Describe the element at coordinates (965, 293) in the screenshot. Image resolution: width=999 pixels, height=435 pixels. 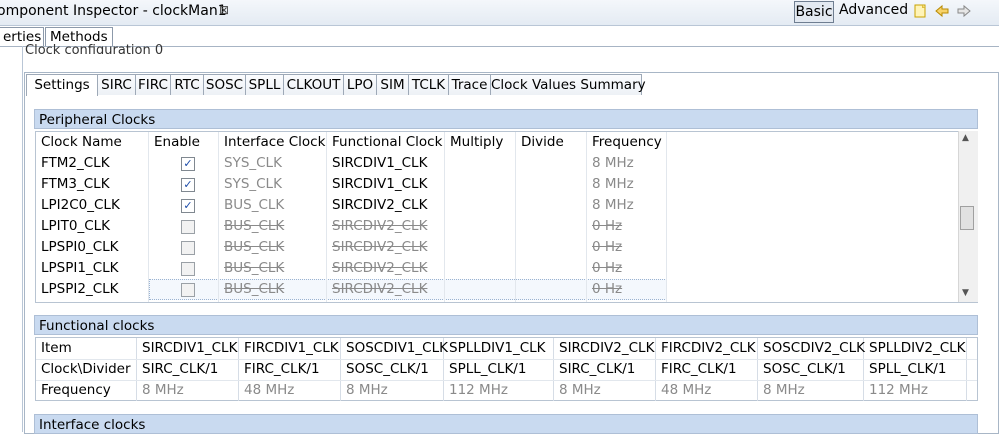
I see `scroll-down-icon: ▼` at that location.